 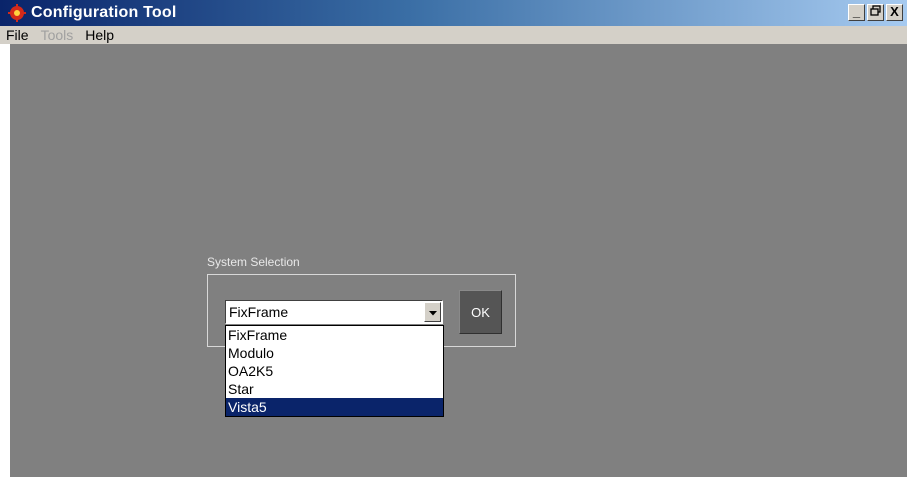 What do you see at coordinates (253, 262) in the screenshot?
I see `system-selection-label: System Selection` at bounding box center [253, 262].